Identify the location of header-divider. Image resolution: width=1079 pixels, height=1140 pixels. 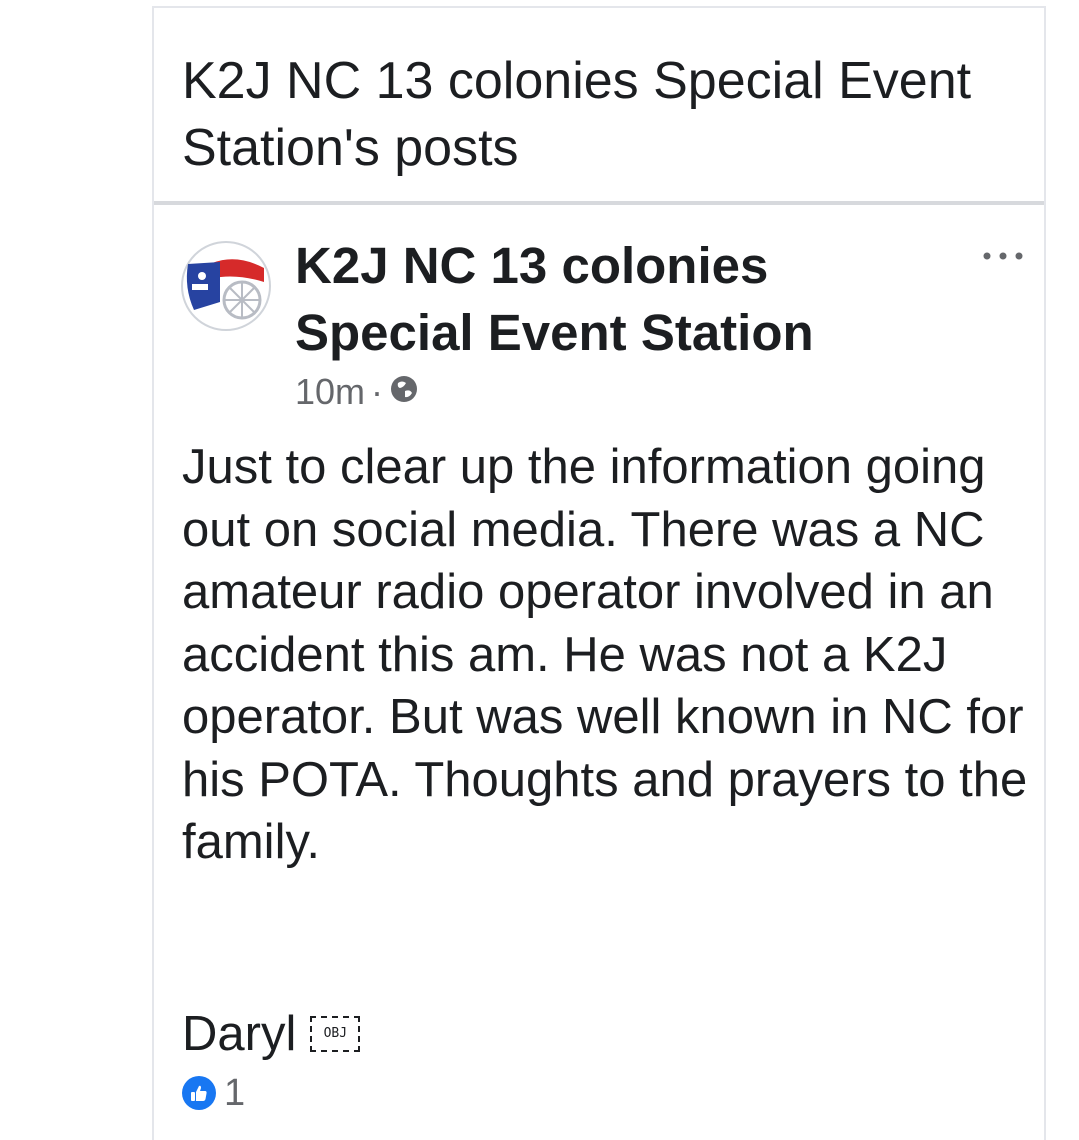
(599, 203).